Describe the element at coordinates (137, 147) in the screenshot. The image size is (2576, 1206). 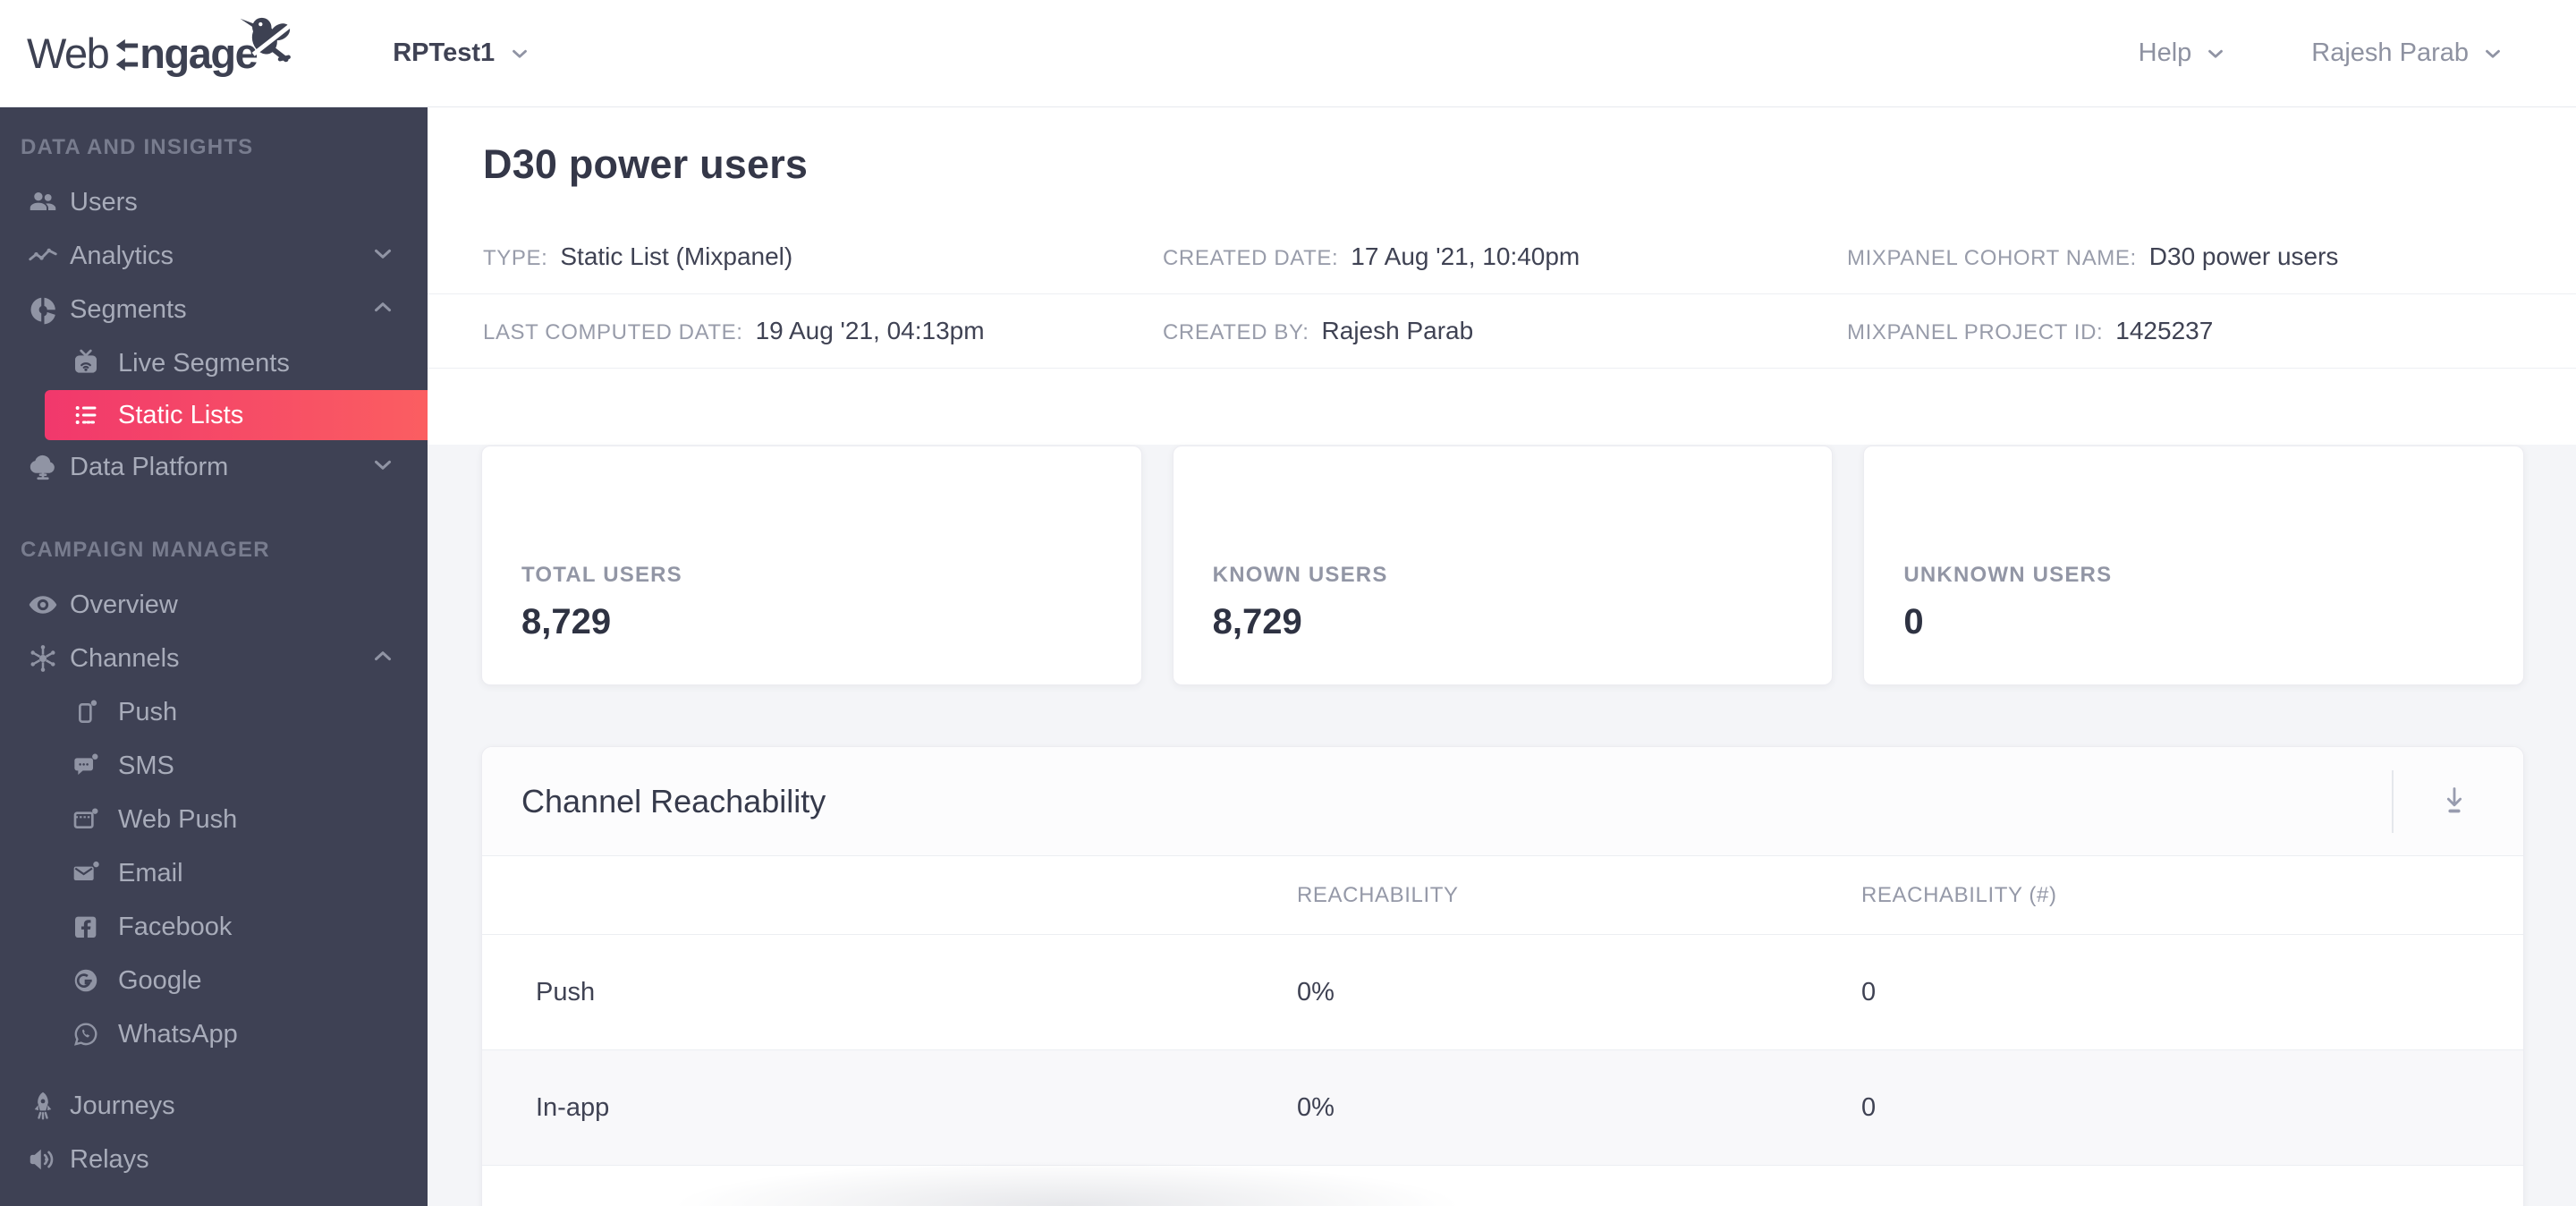
I see `sidebar-section-data-and-insights: DATA AND INSIGHTS` at that location.